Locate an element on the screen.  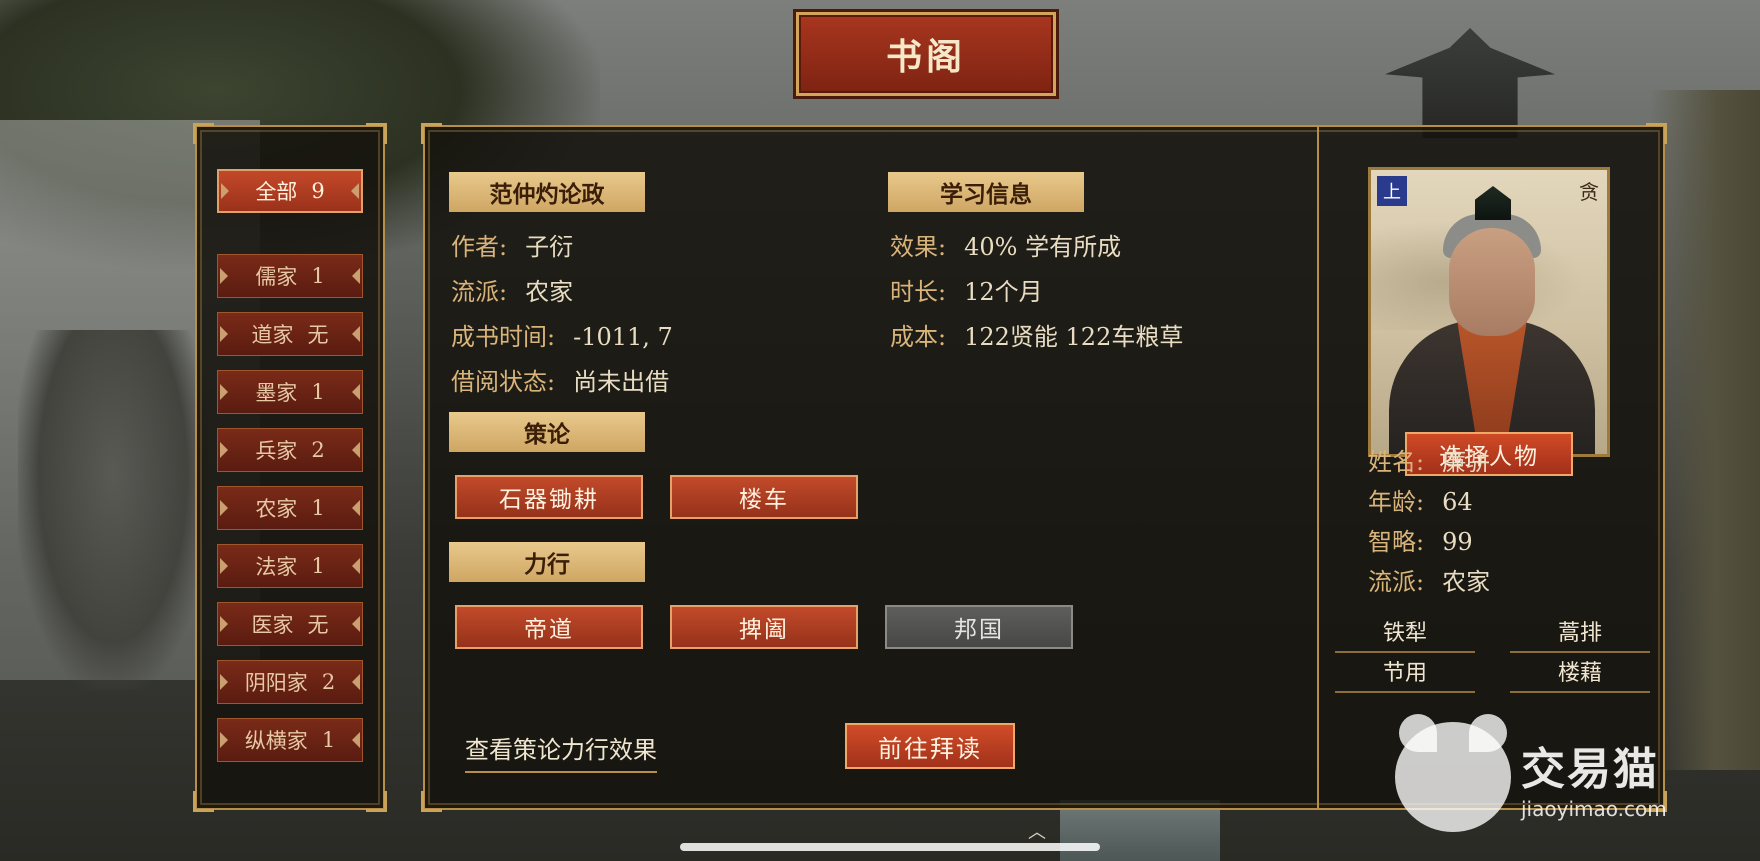
study-duration: 时长: 12个月 is located at coordinates (966, 289).